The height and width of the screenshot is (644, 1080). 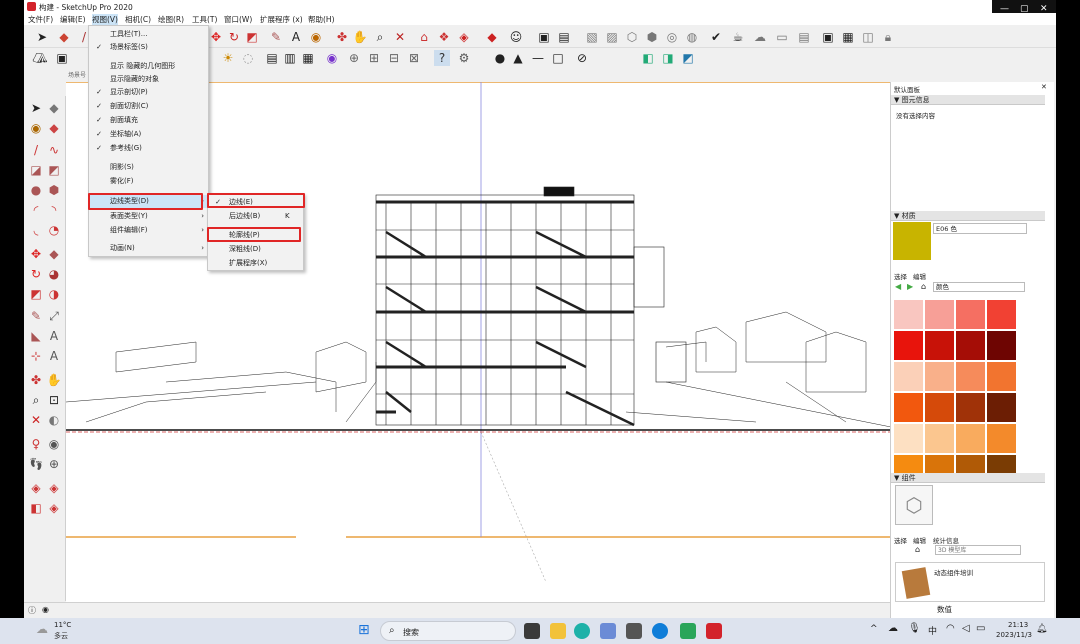 What do you see at coordinates (374, 58) in the screenshot?
I see `plugin-d-icon: ⊞` at bounding box center [374, 58].